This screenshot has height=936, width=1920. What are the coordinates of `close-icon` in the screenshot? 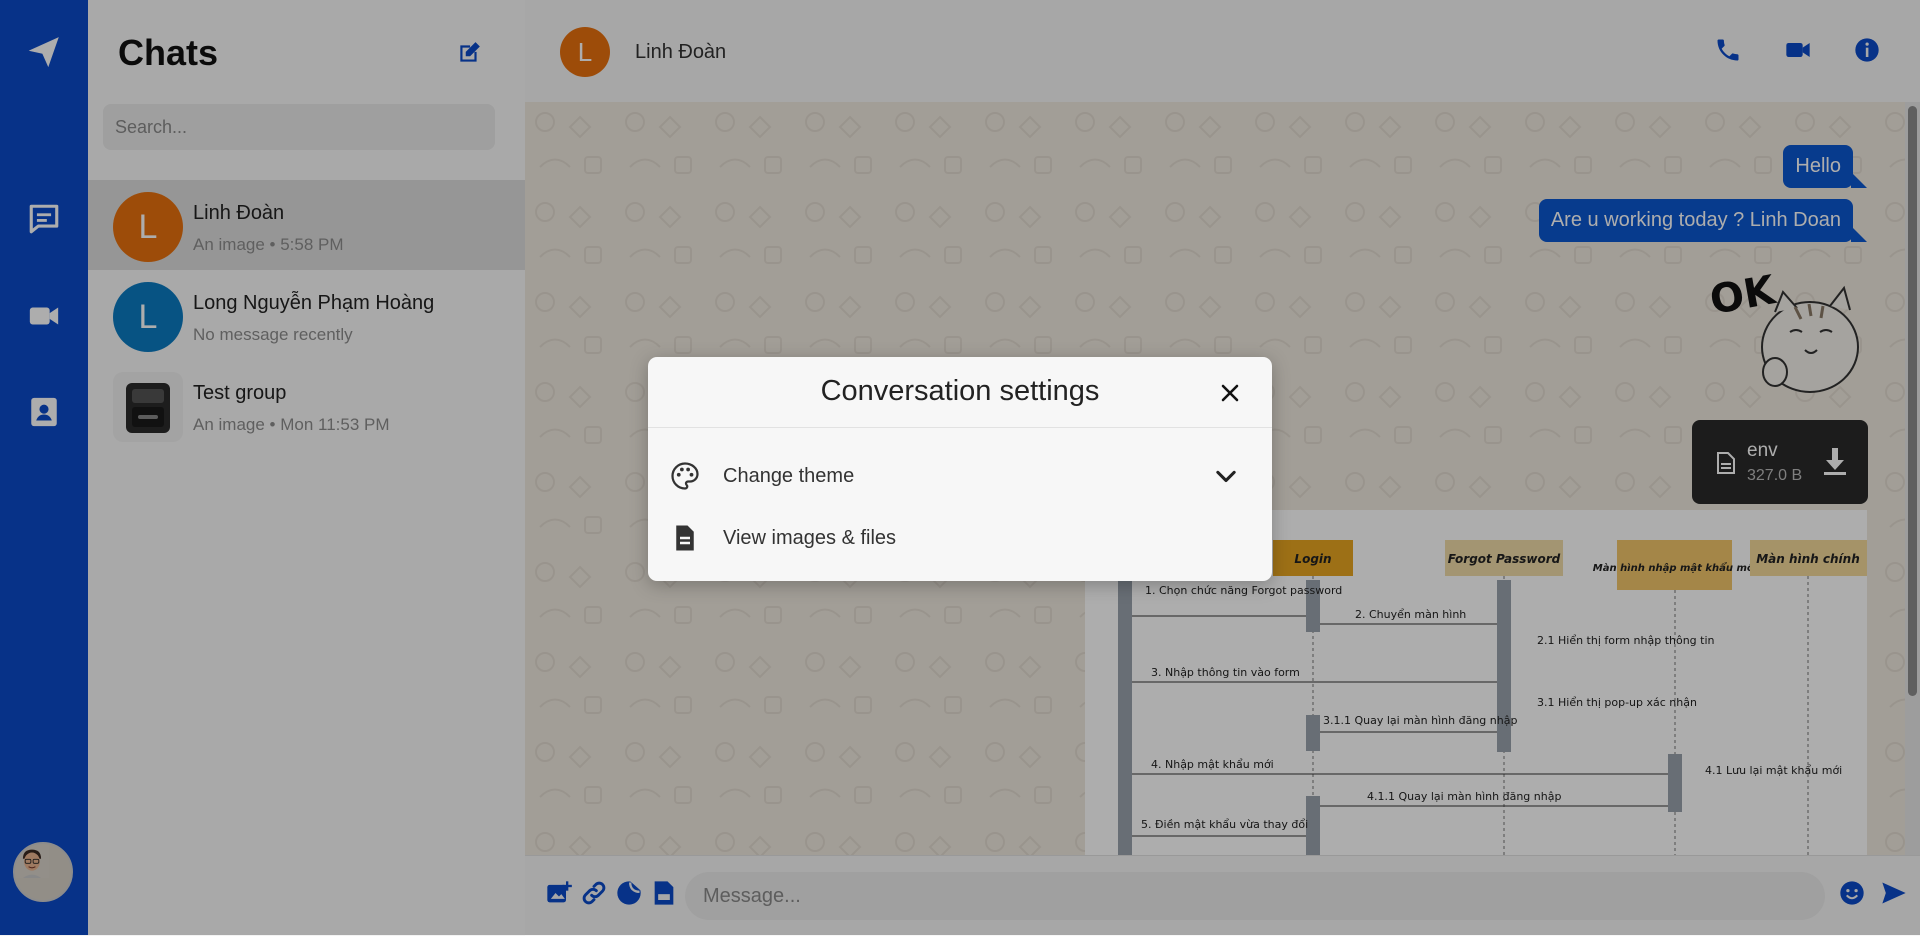 It's located at (1230, 393).